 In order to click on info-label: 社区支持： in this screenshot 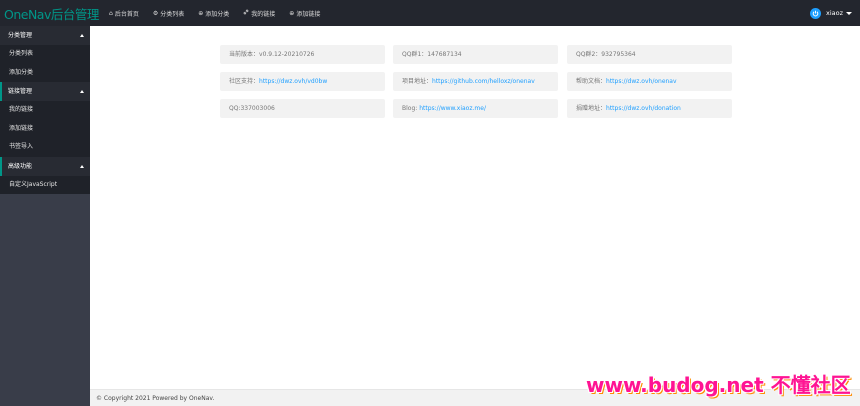, I will do `click(244, 81)`.